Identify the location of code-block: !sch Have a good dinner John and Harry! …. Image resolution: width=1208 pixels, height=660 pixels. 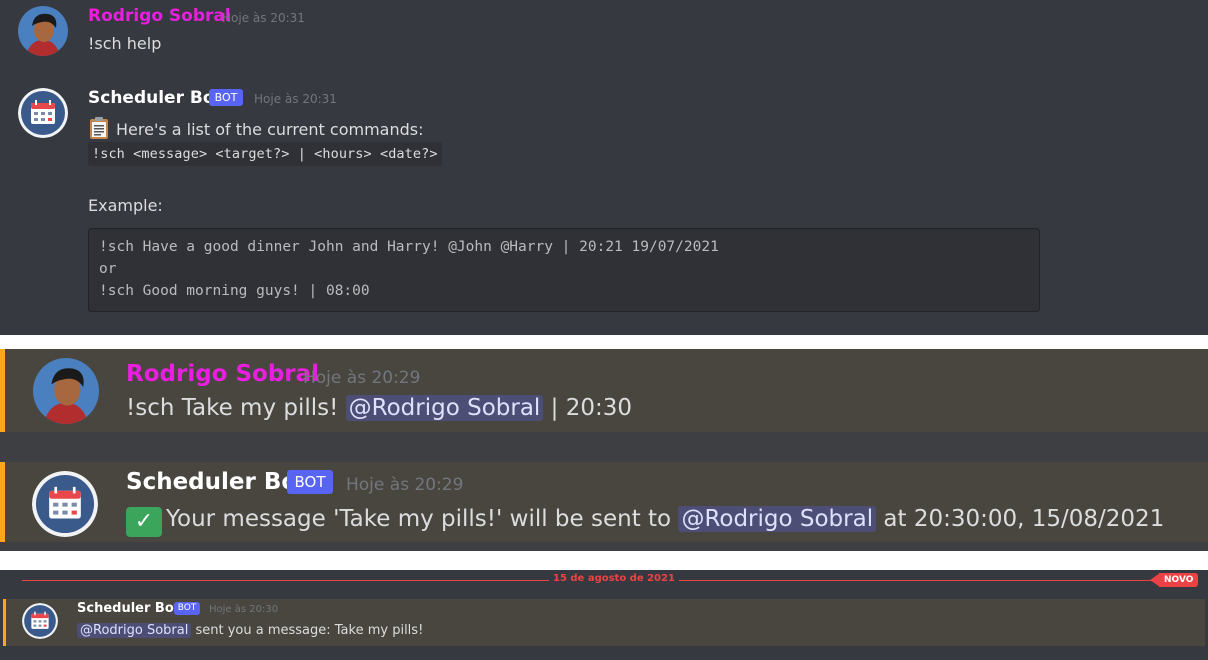
(564, 270).